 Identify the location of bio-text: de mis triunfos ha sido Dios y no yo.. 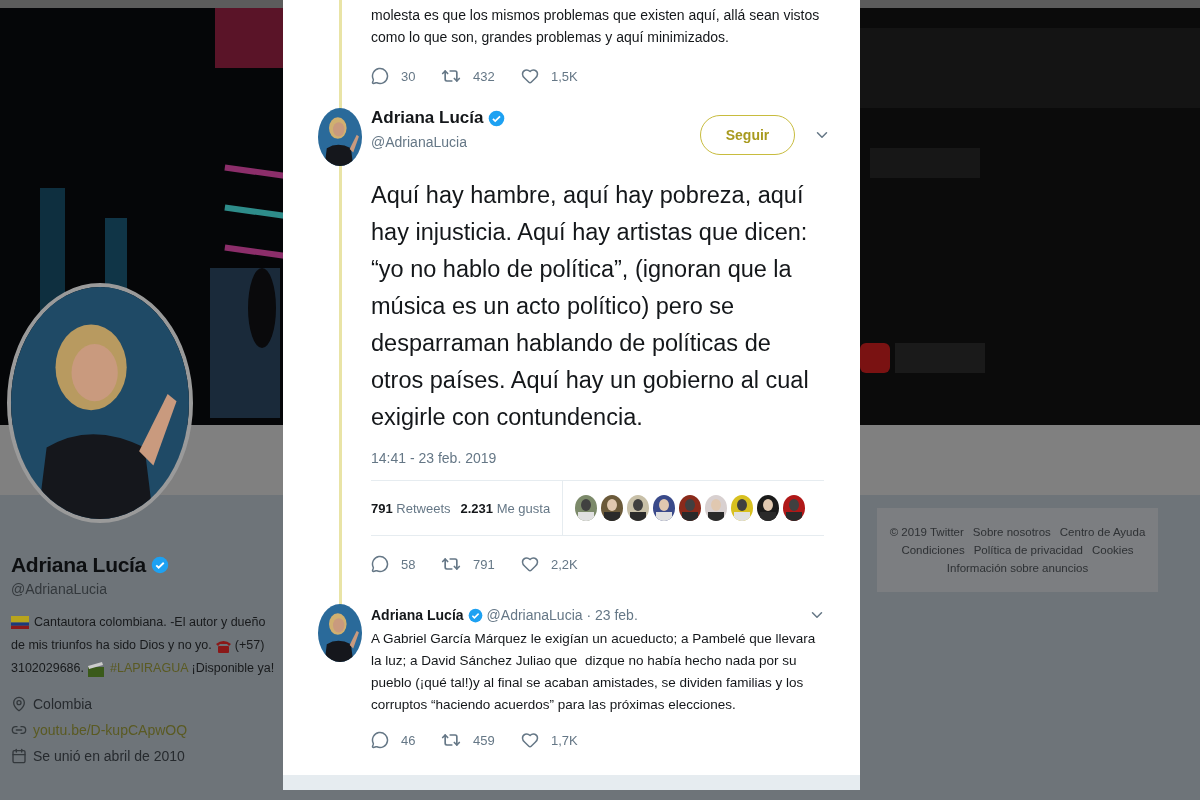
(111, 645).